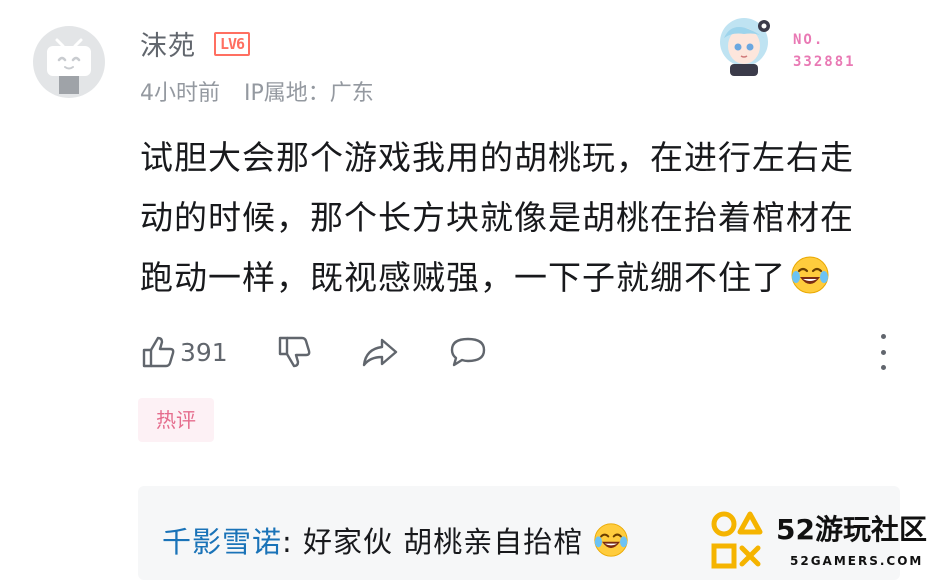 This screenshot has height=580, width=927. I want to click on more-options-button, so click(883, 352).